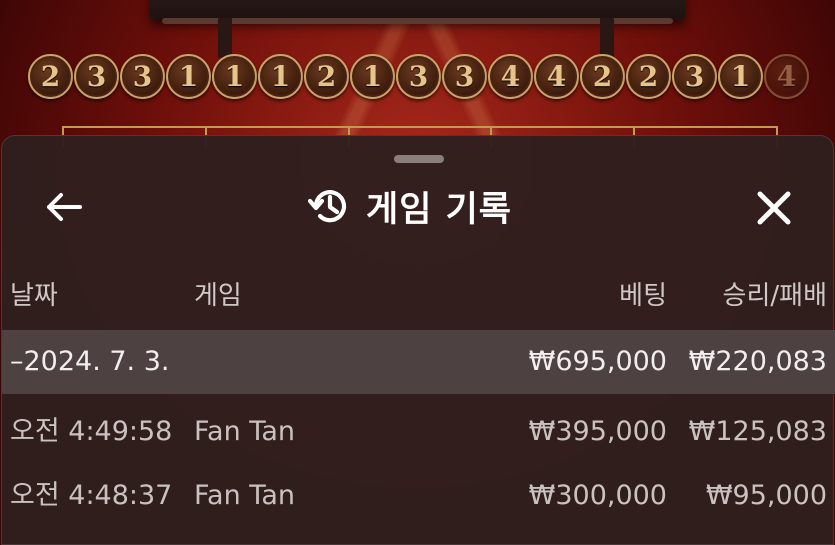  What do you see at coordinates (417, 12) in the screenshot?
I see `game-table` at bounding box center [417, 12].